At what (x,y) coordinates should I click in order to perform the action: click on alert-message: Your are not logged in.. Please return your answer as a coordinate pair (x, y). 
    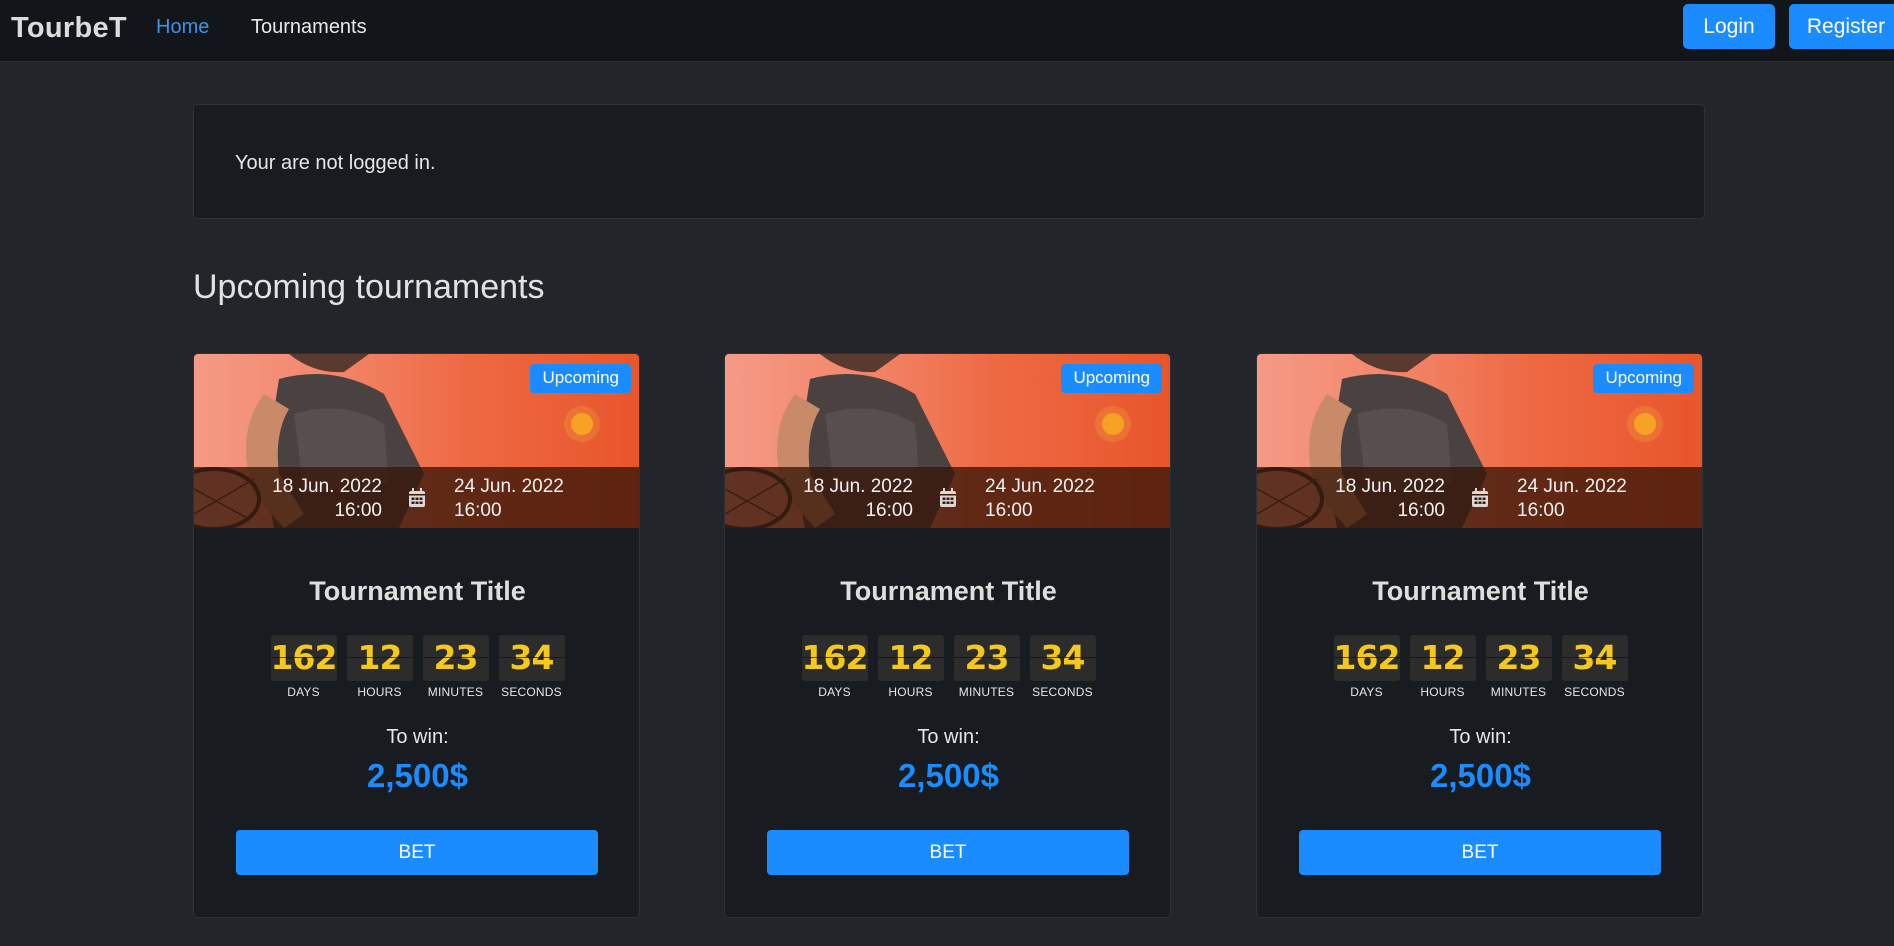
    Looking at the image, I should click on (335, 163).